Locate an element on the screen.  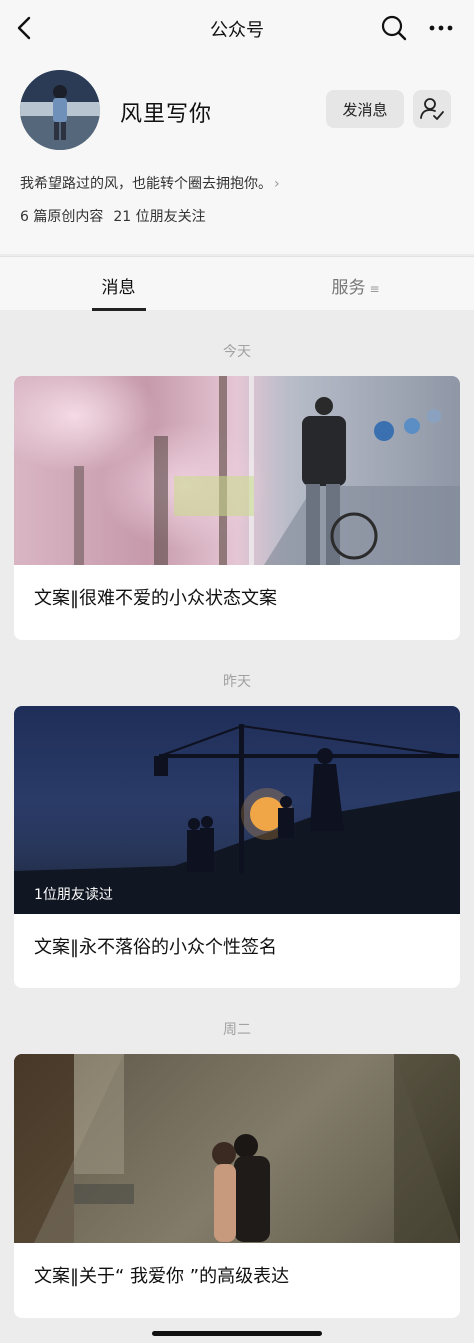
tab-label: 服务 is located at coordinates (348, 288).